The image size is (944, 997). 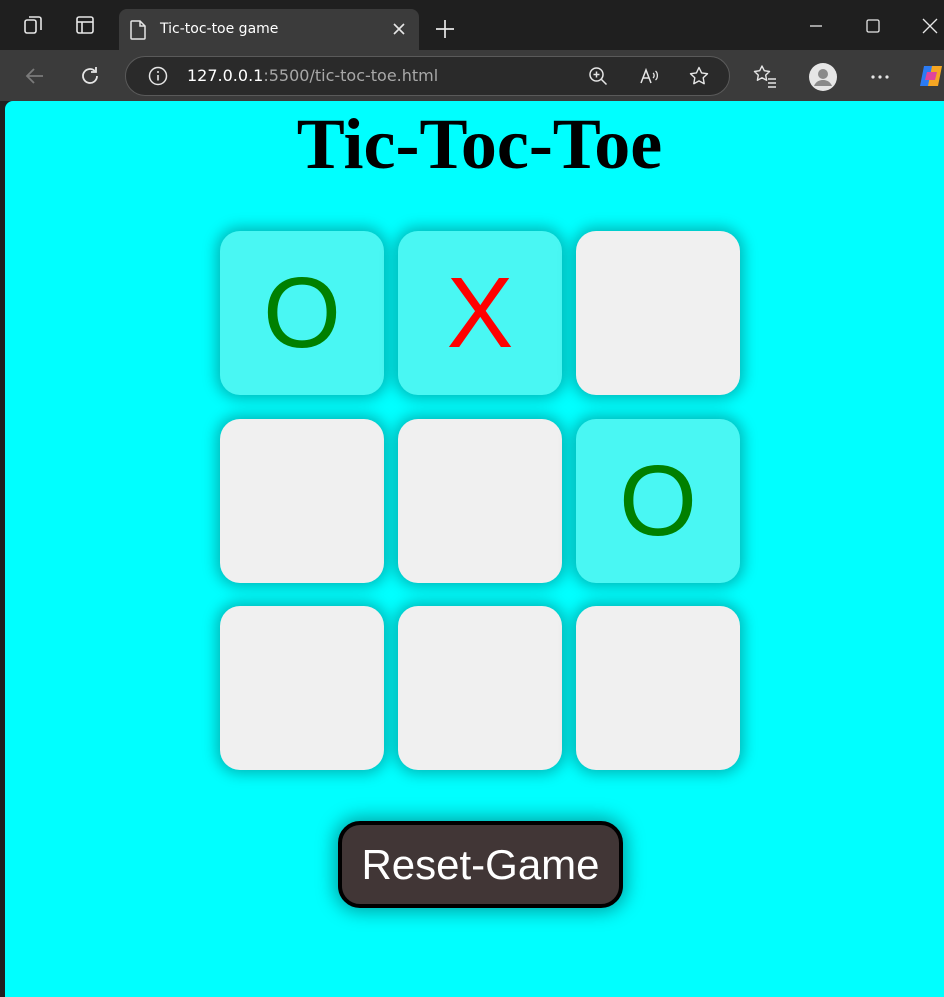 I want to click on minimize-icon, so click(x=816, y=26).